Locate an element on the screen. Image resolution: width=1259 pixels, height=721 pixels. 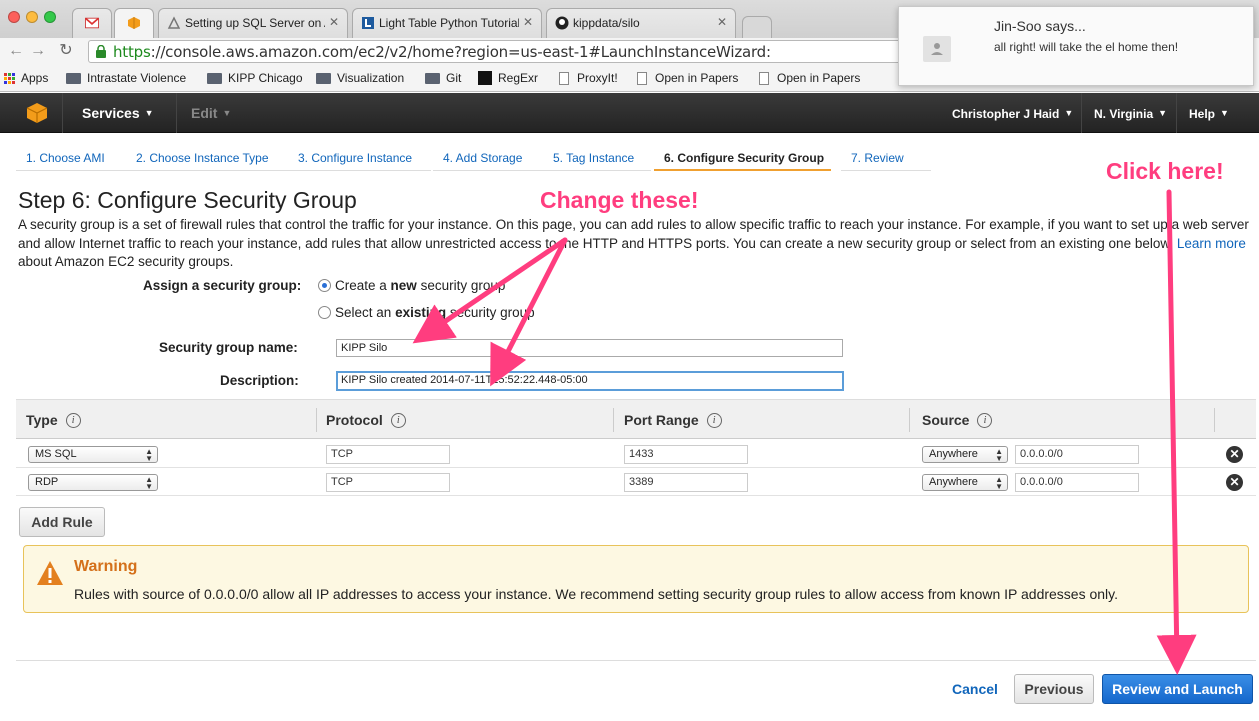
radio-selected-icon is located at coordinates (324, 285).